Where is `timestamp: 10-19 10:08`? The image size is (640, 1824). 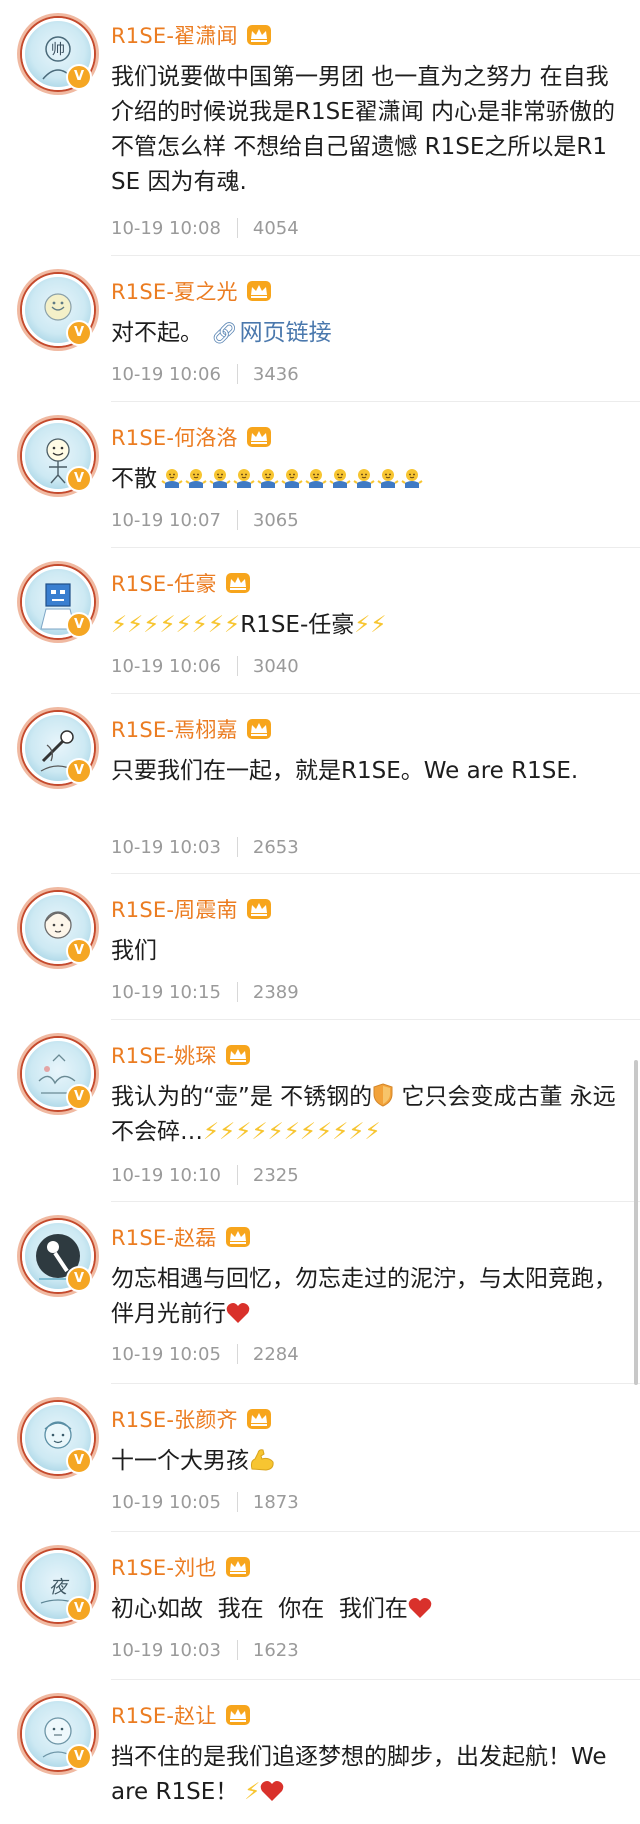 timestamp: 10-19 10:08 is located at coordinates (166, 228).